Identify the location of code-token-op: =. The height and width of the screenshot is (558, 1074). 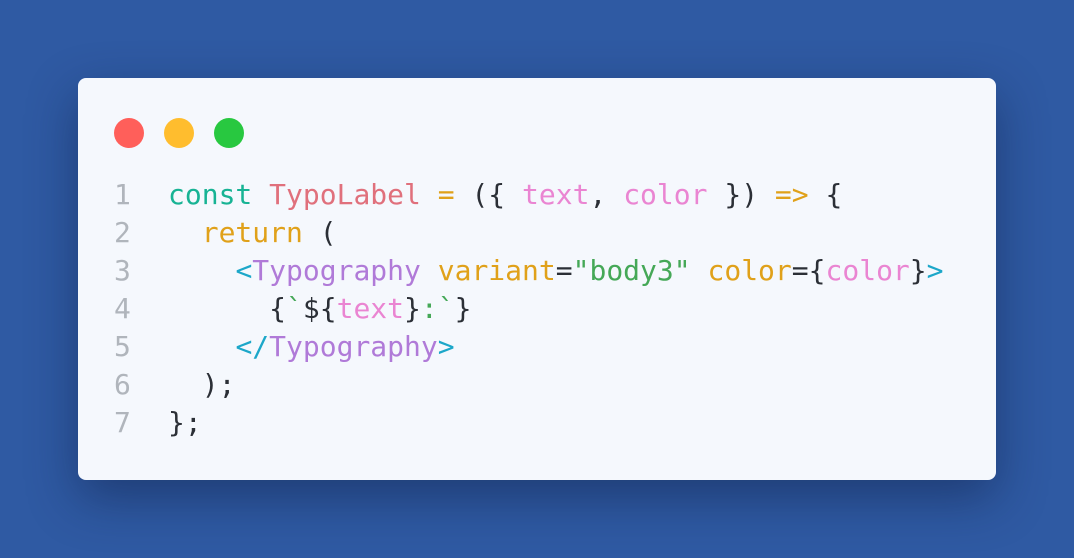
(446, 194).